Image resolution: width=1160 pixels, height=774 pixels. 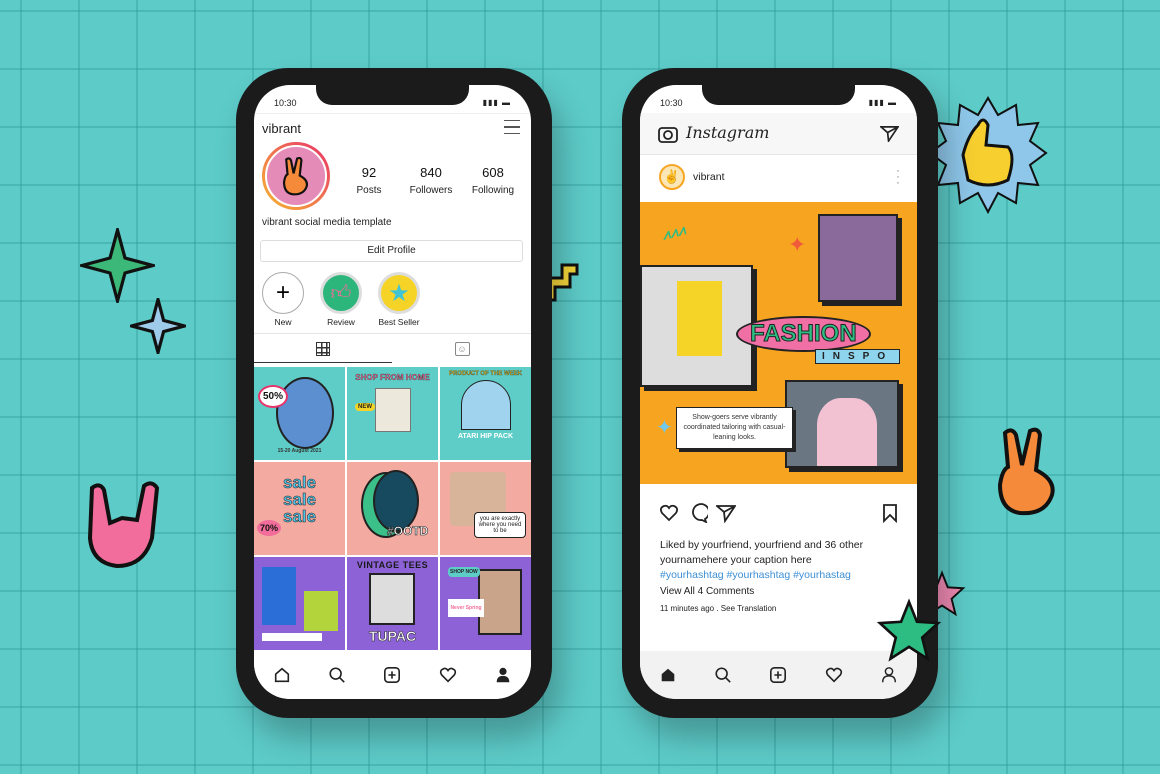 I want to click on grid-post: 50% 15-20 August 2021, so click(x=299, y=413).